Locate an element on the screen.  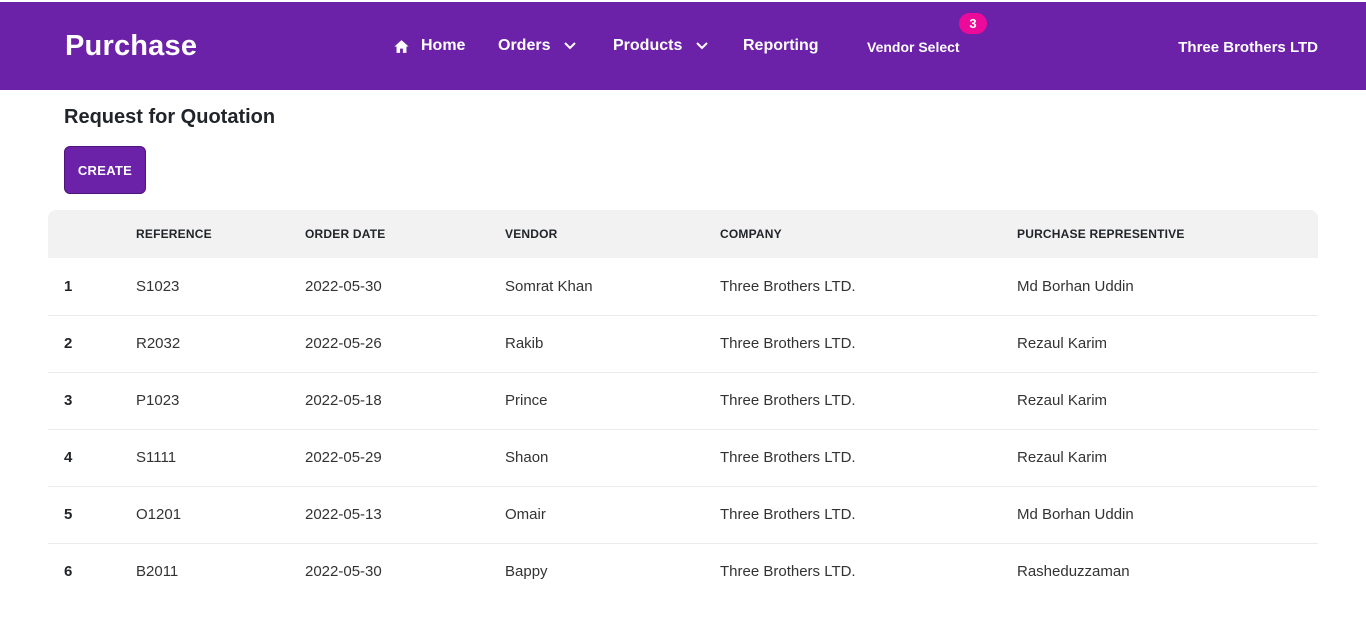
cell-order-date: 2022-05-13 is located at coordinates (405, 515).